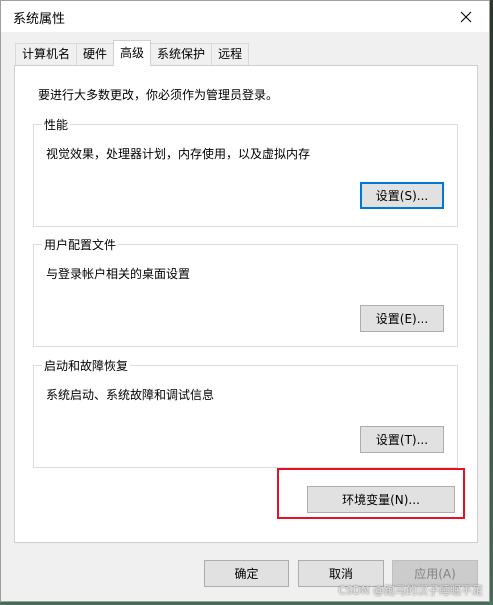 The width and height of the screenshot is (493, 605). What do you see at coordinates (130, 395) in the screenshot?
I see `startup-recovery-description: 系统启动、系统故障和调试信息` at bounding box center [130, 395].